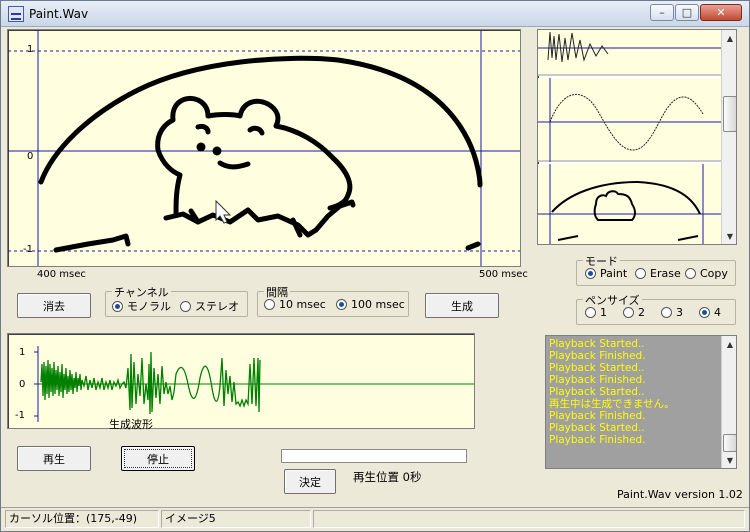 This screenshot has width=750, height=532. What do you see at coordinates (22, 352) in the screenshot?
I see `waveform-ytick-1: 1` at bounding box center [22, 352].